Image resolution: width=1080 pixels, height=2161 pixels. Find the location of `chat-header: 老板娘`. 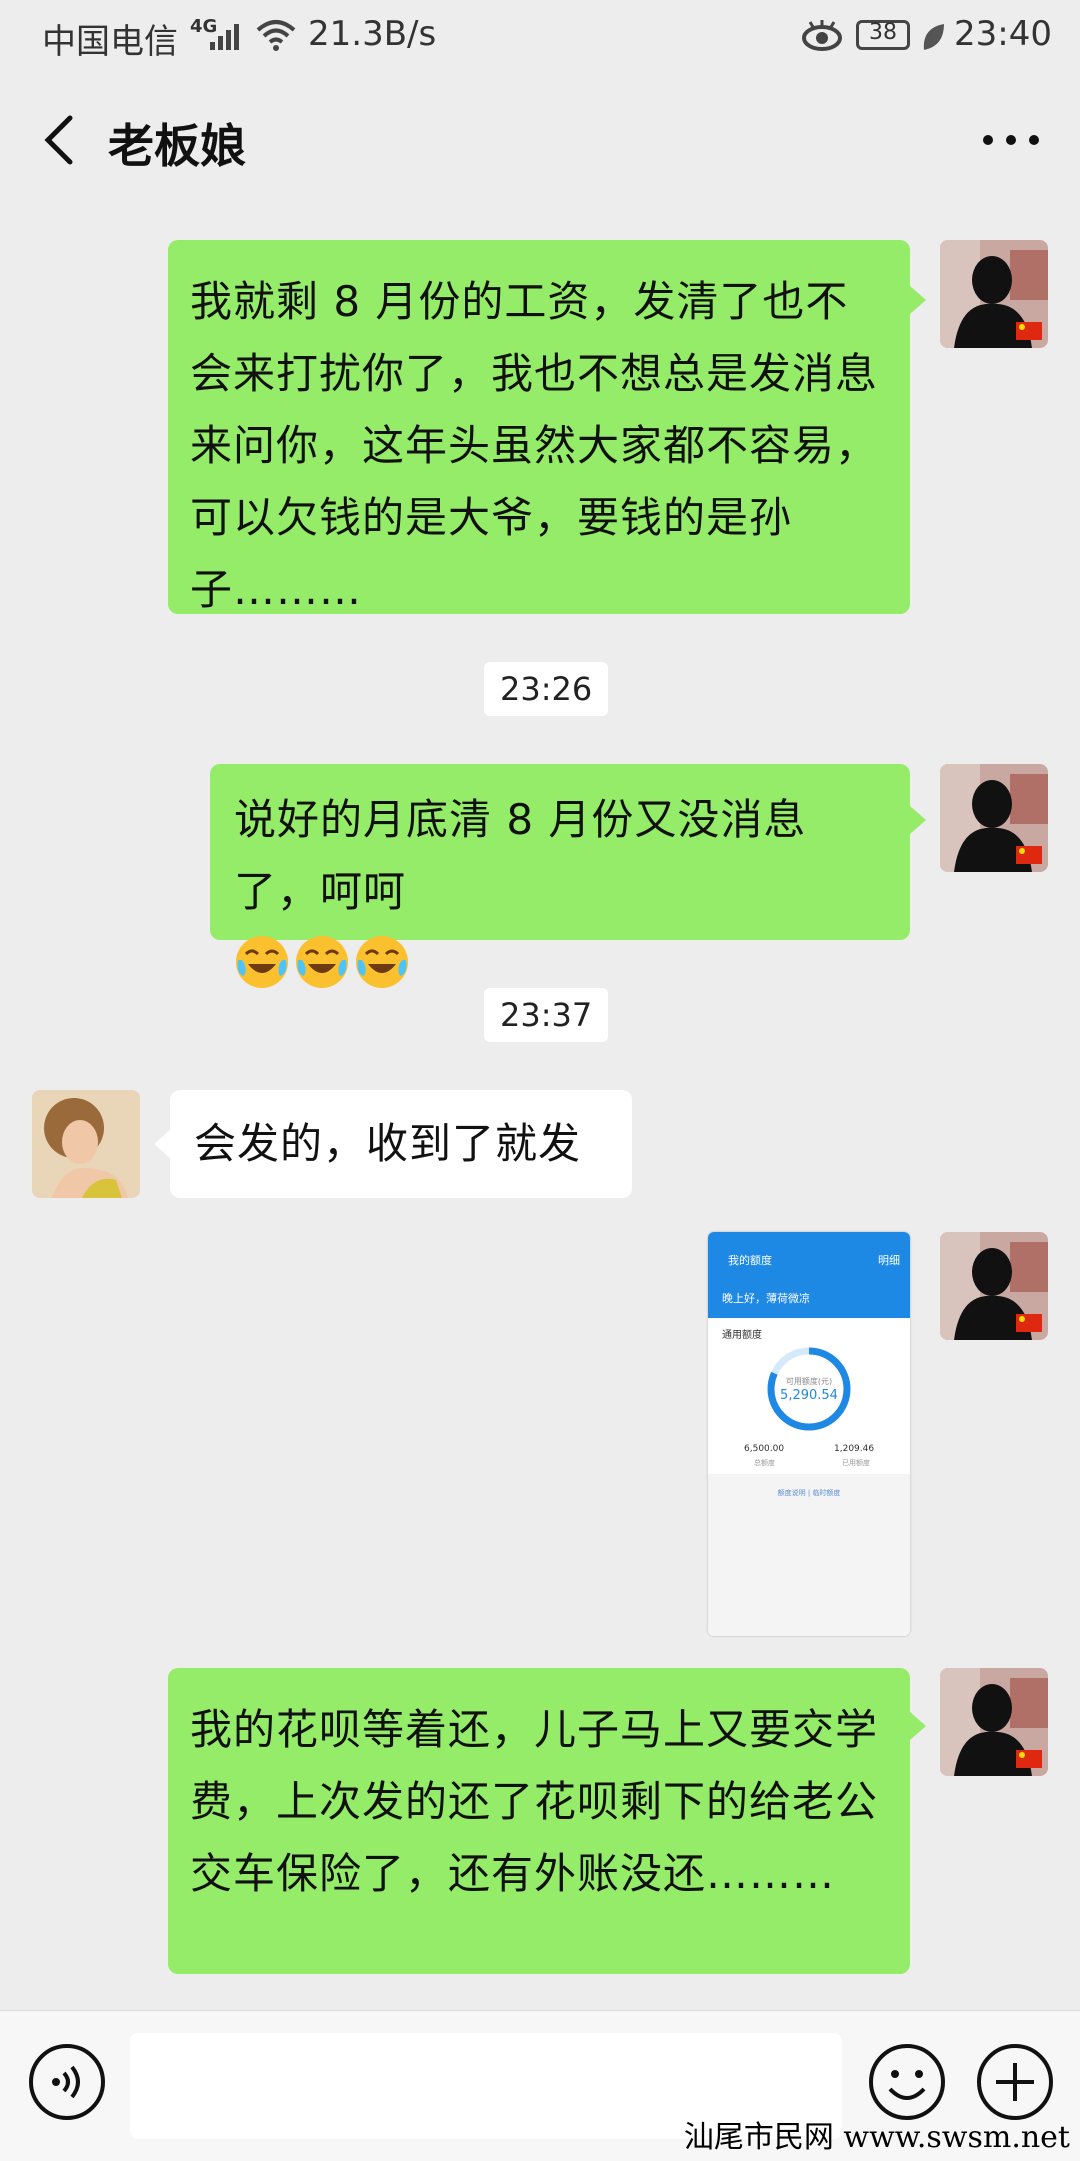

chat-header: 老板娘 is located at coordinates (540, 139).